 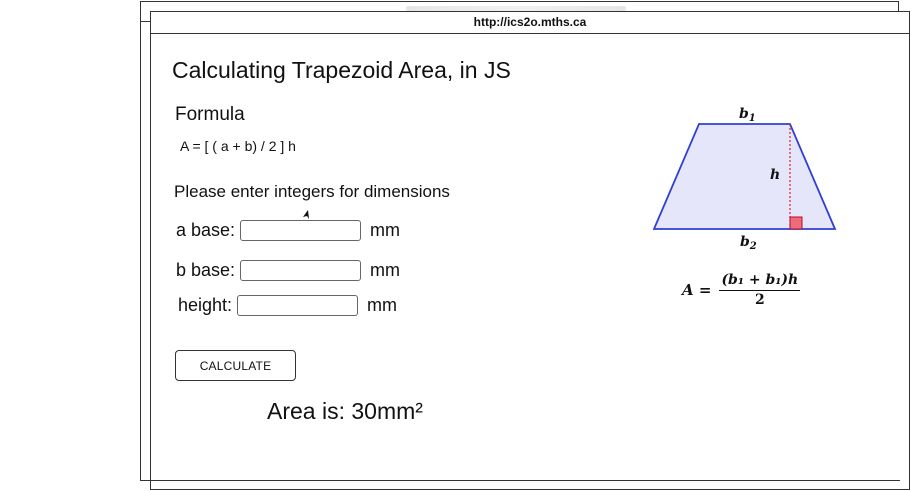 I want to click on b-base-row: b base: mm, so click(x=288, y=270).